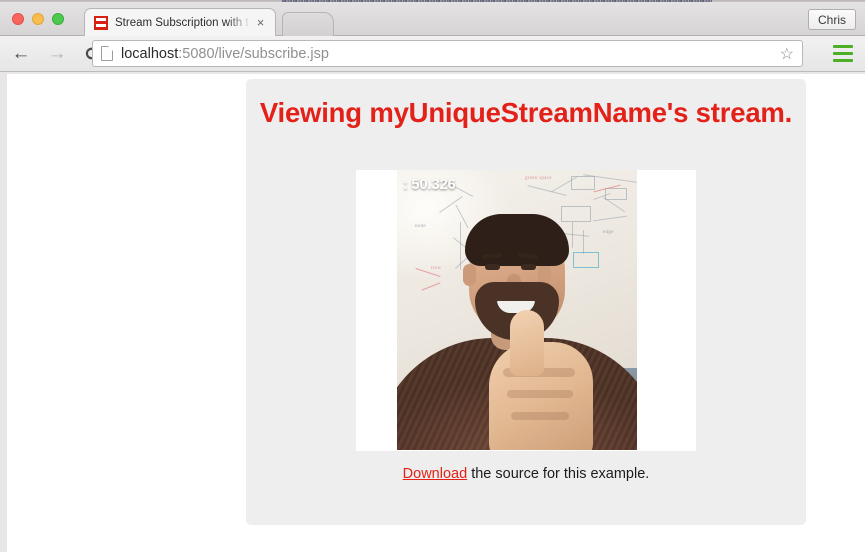  Describe the element at coordinates (405, 185) in the screenshot. I see `overlay-clipped-prefix: :` at that location.